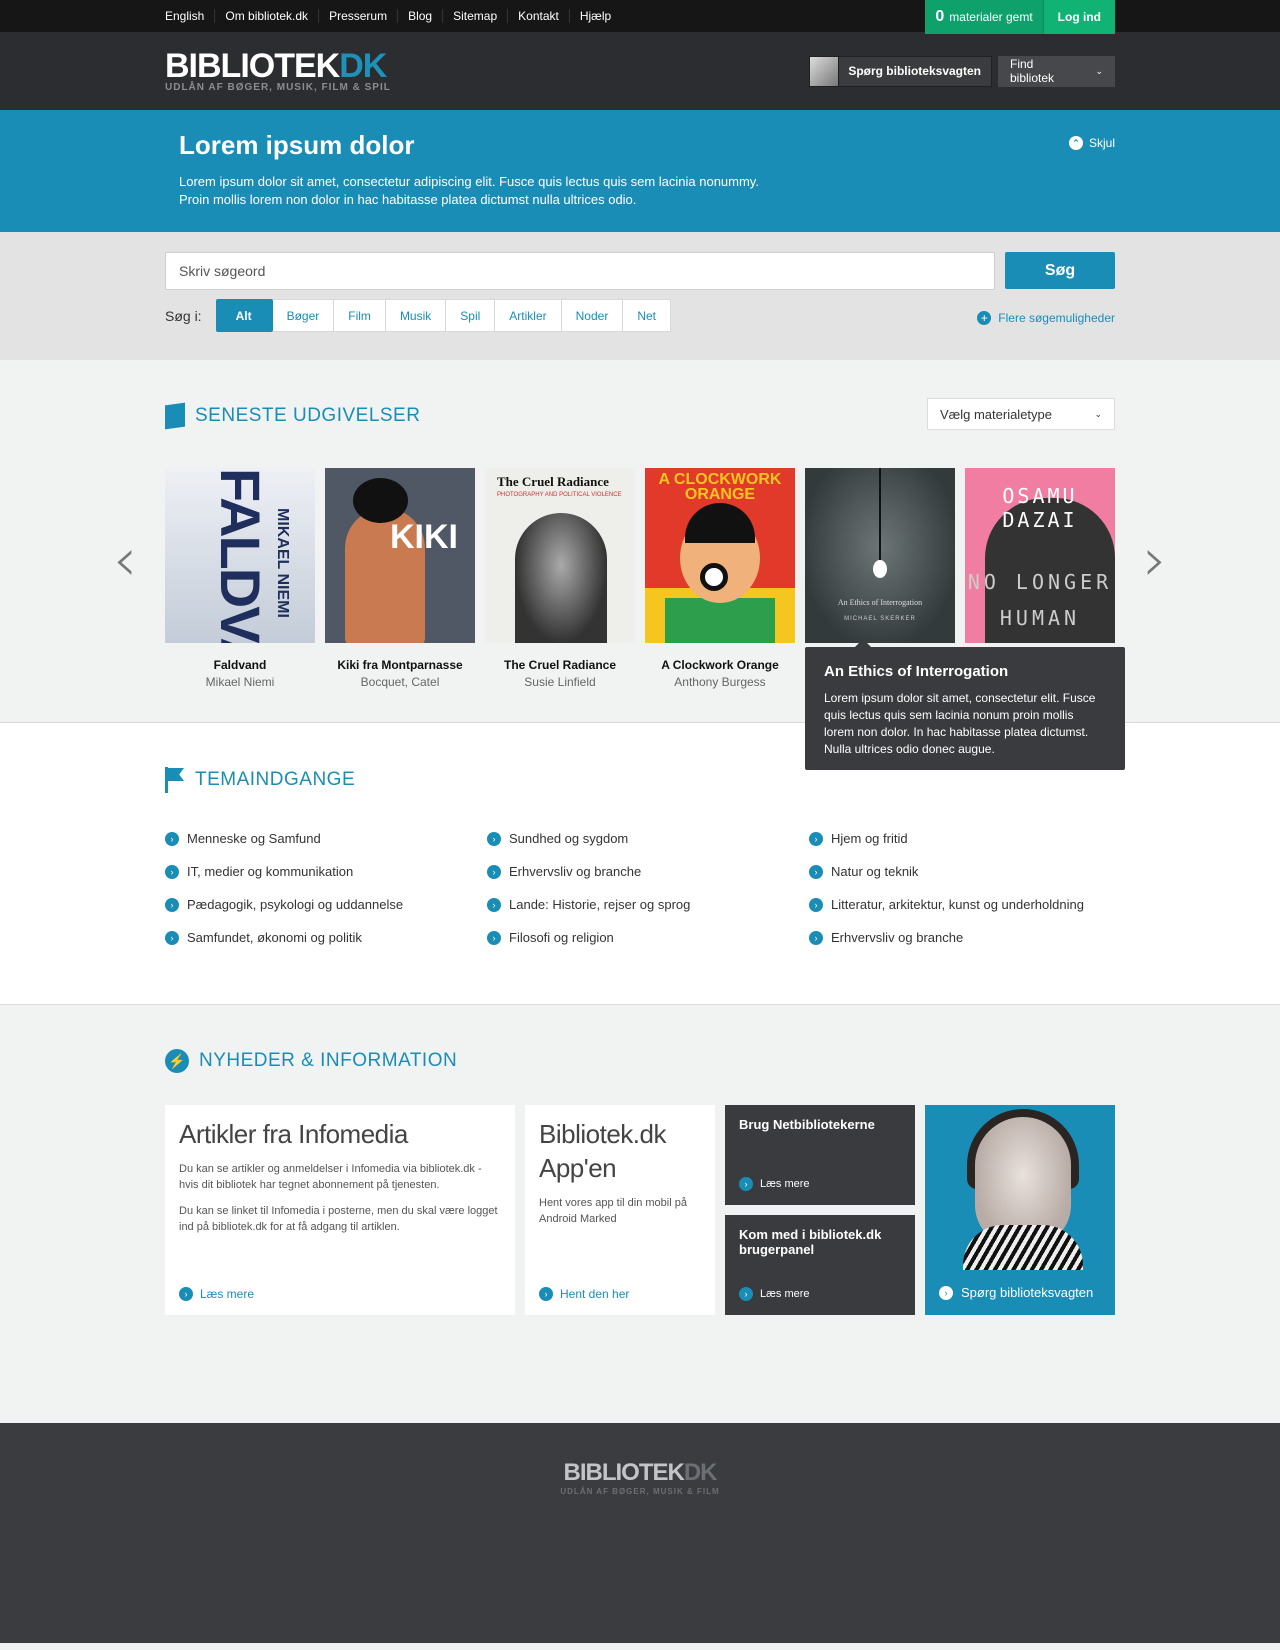  What do you see at coordinates (592, 315) in the screenshot?
I see `tab-sheet-music: Noder` at bounding box center [592, 315].